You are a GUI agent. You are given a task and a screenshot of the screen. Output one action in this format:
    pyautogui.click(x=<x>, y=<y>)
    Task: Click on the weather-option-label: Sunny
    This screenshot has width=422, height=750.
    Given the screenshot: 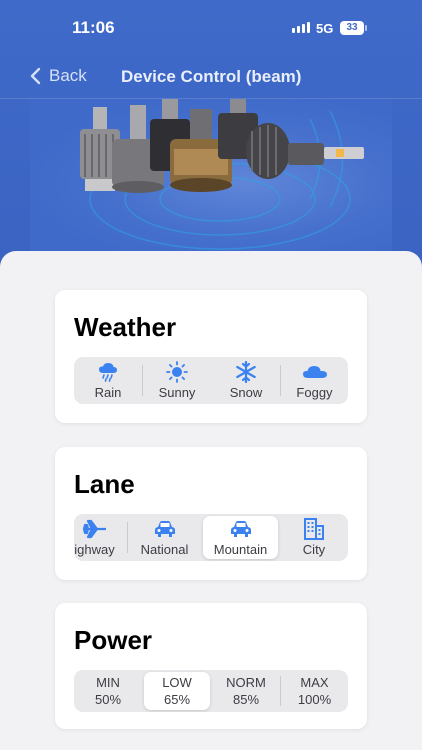 What is the action you would take?
    pyautogui.click(x=177, y=392)
    